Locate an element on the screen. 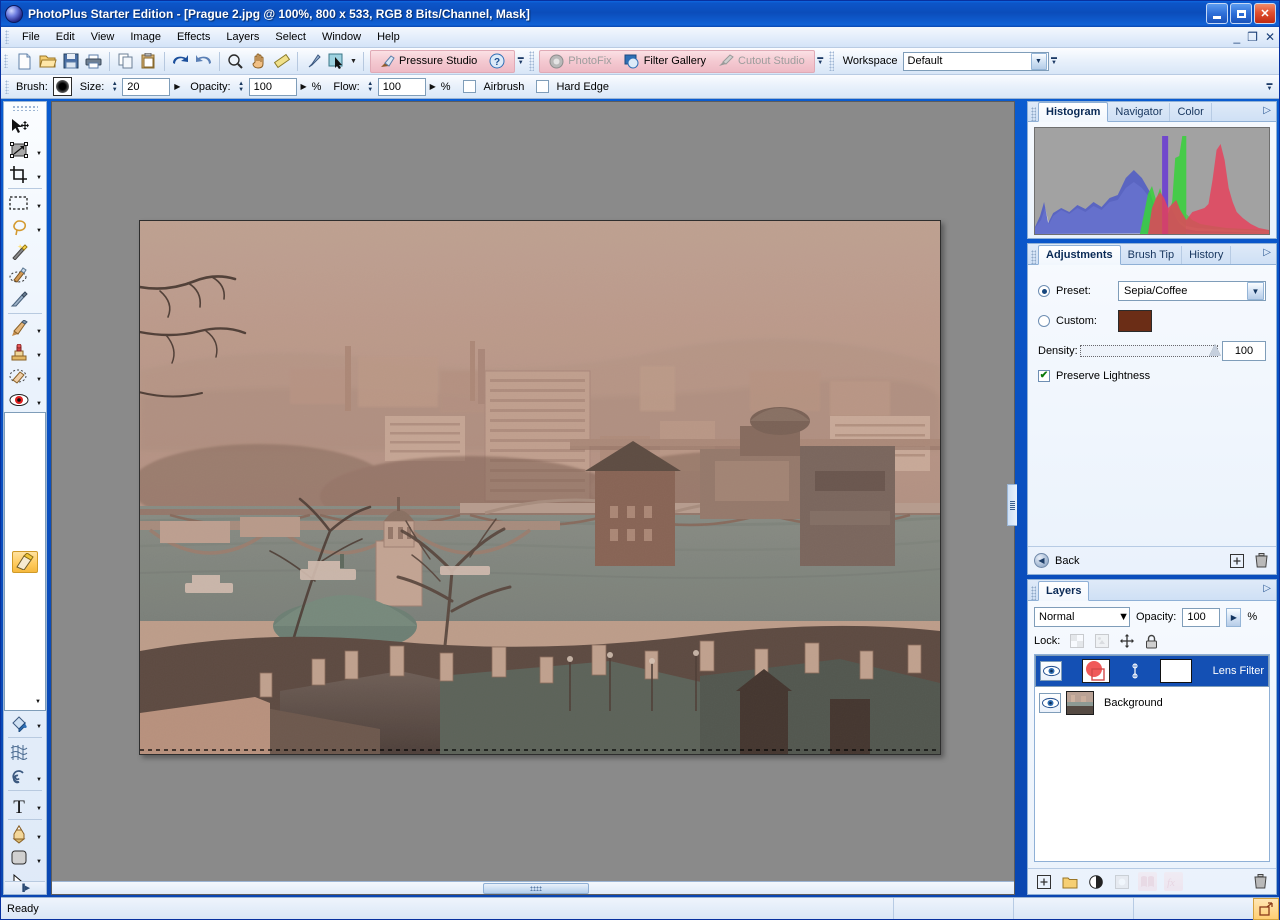  red-eye-flyout-arrow-icon: ▼ is located at coordinates (39, 404).